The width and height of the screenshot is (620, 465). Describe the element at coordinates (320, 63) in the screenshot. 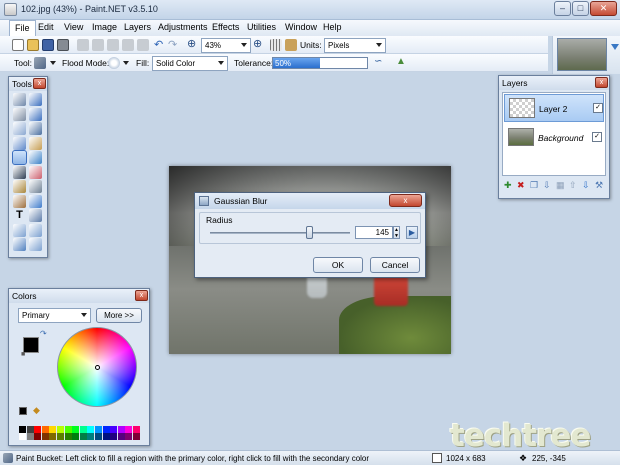

I see `tolerance-slider: 50%` at that location.